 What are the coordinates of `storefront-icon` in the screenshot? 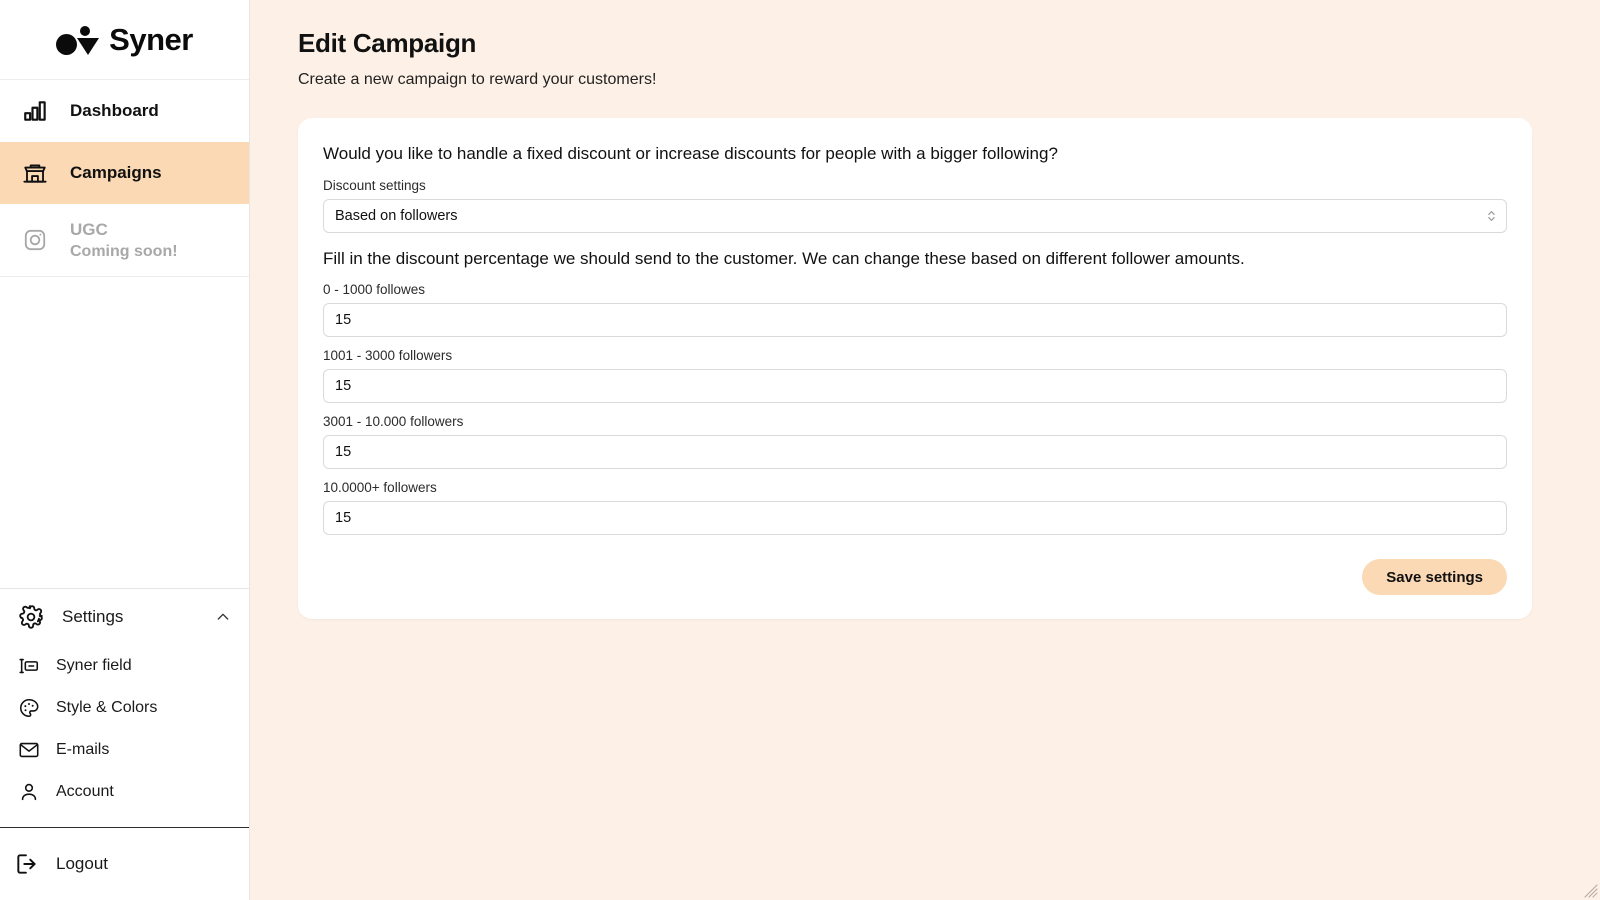 It's located at (35, 173).